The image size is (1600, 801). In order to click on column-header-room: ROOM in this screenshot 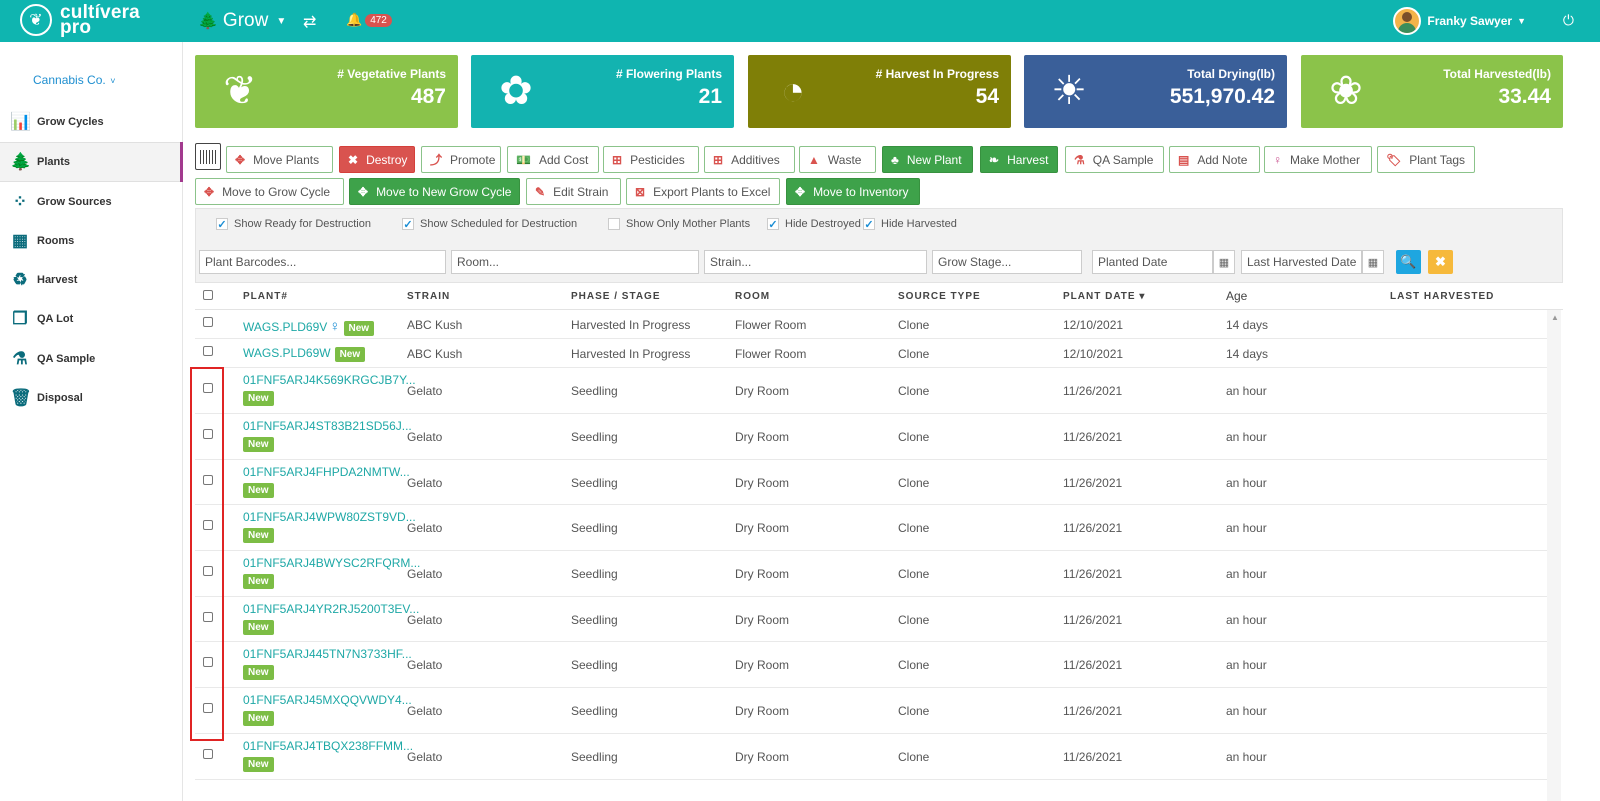, I will do `click(752, 296)`.